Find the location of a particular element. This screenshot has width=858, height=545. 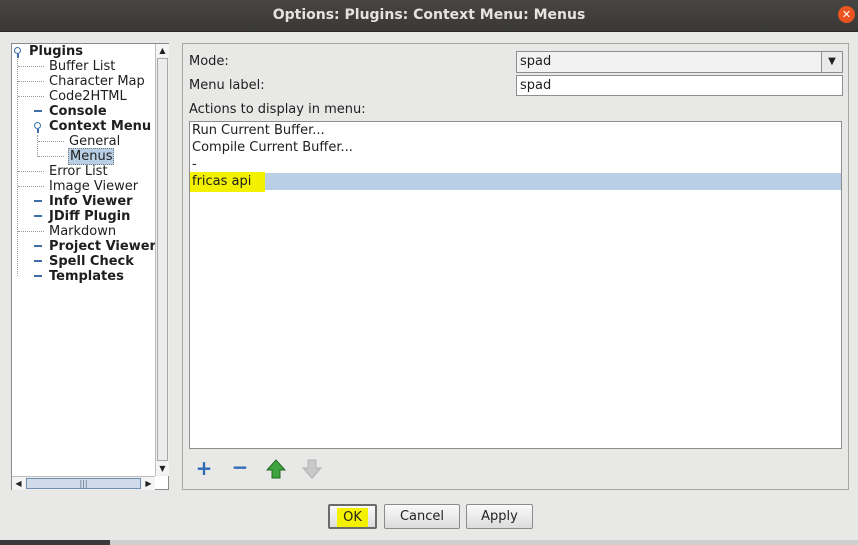

tree-item-image-viewer: Image Viewer is located at coordinates (93, 186).